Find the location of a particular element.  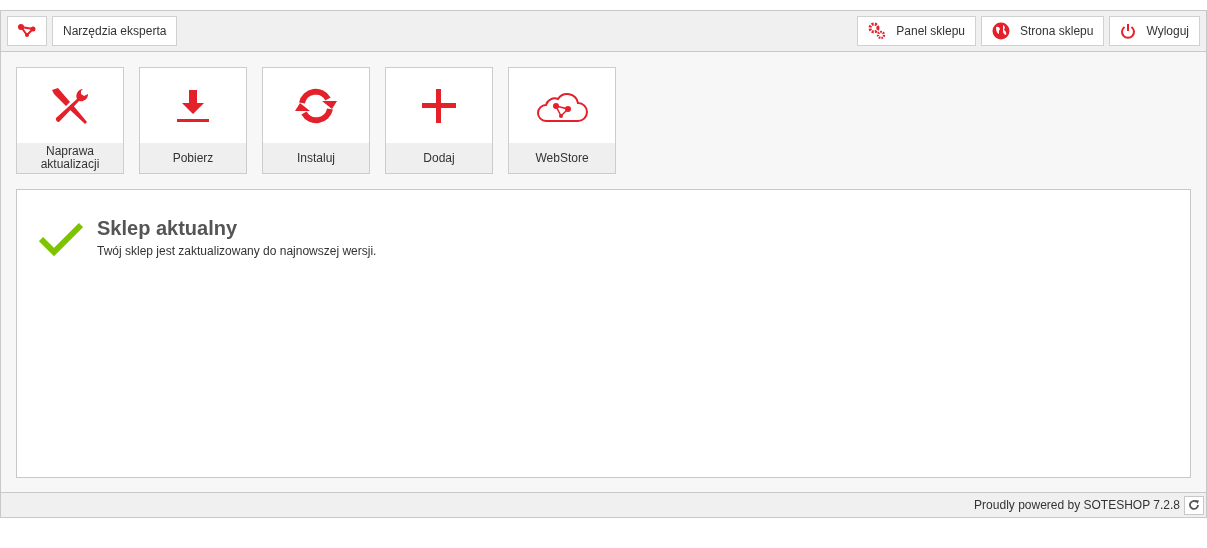

checkmark-icon is located at coordinates (61, 239).